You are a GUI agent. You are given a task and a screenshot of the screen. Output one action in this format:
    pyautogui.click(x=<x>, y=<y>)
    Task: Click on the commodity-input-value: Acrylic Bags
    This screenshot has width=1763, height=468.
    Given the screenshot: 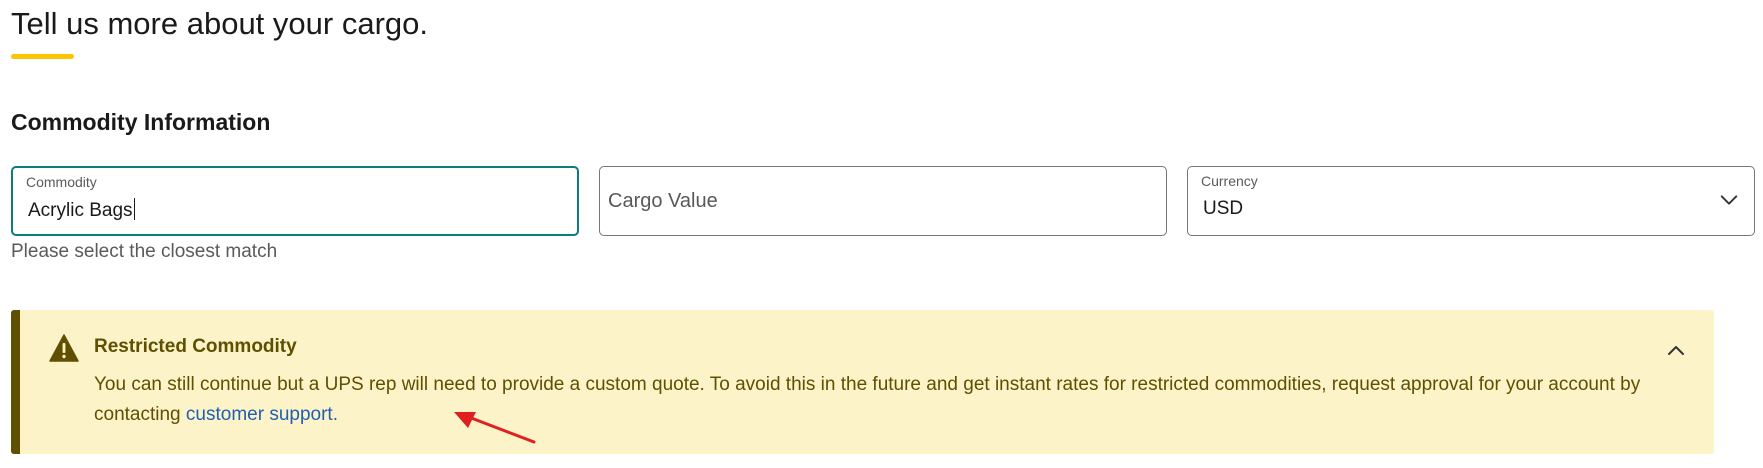 What is the action you would take?
    pyautogui.click(x=80, y=210)
    